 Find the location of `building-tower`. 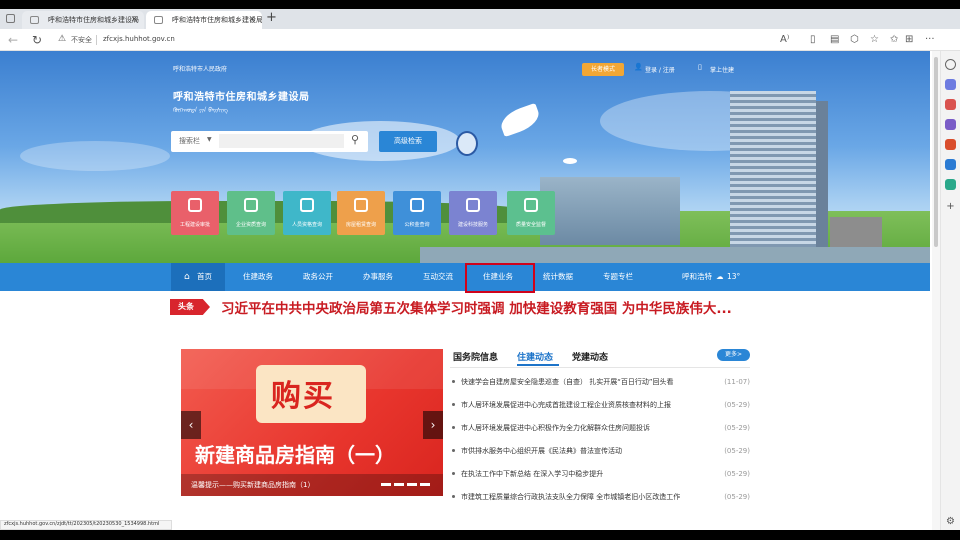

building-tower is located at coordinates (773, 169).